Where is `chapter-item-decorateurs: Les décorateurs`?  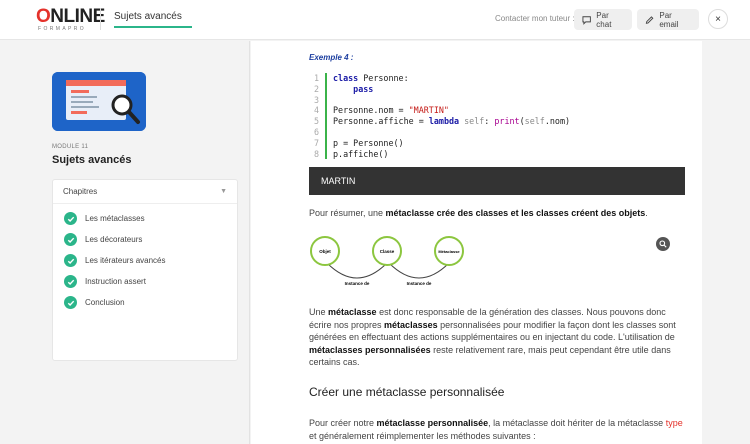
chapter-item-decorateurs: Les décorateurs is located at coordinates (103, 239).